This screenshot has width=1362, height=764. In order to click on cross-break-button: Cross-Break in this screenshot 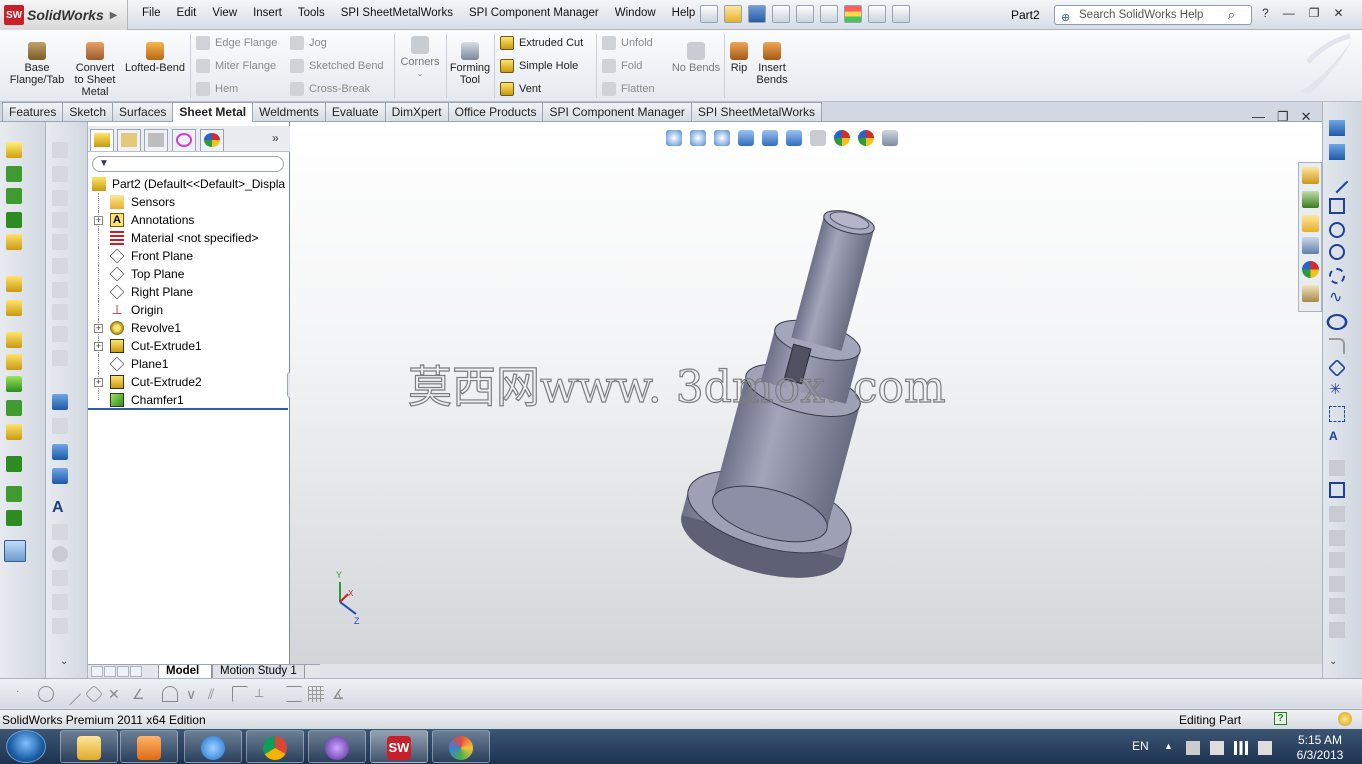, I will do `click(330, 89)`.